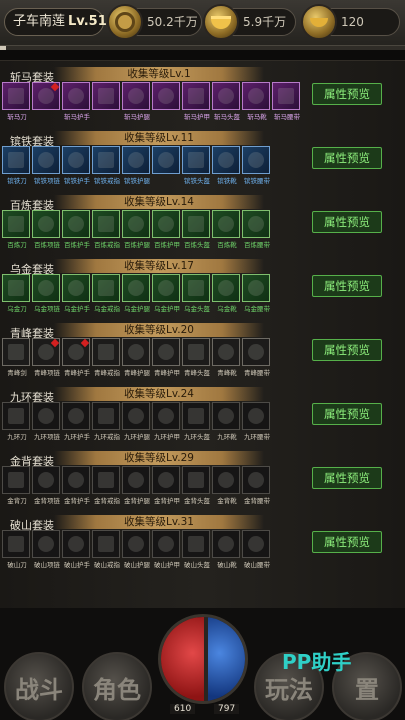 This screenshot has width=405, height=720. What do you see at coordinates (226, 101) in the screenshot?
I see `equipment-slot-boots: 斩马头盔` at bounding box center [226, 101].